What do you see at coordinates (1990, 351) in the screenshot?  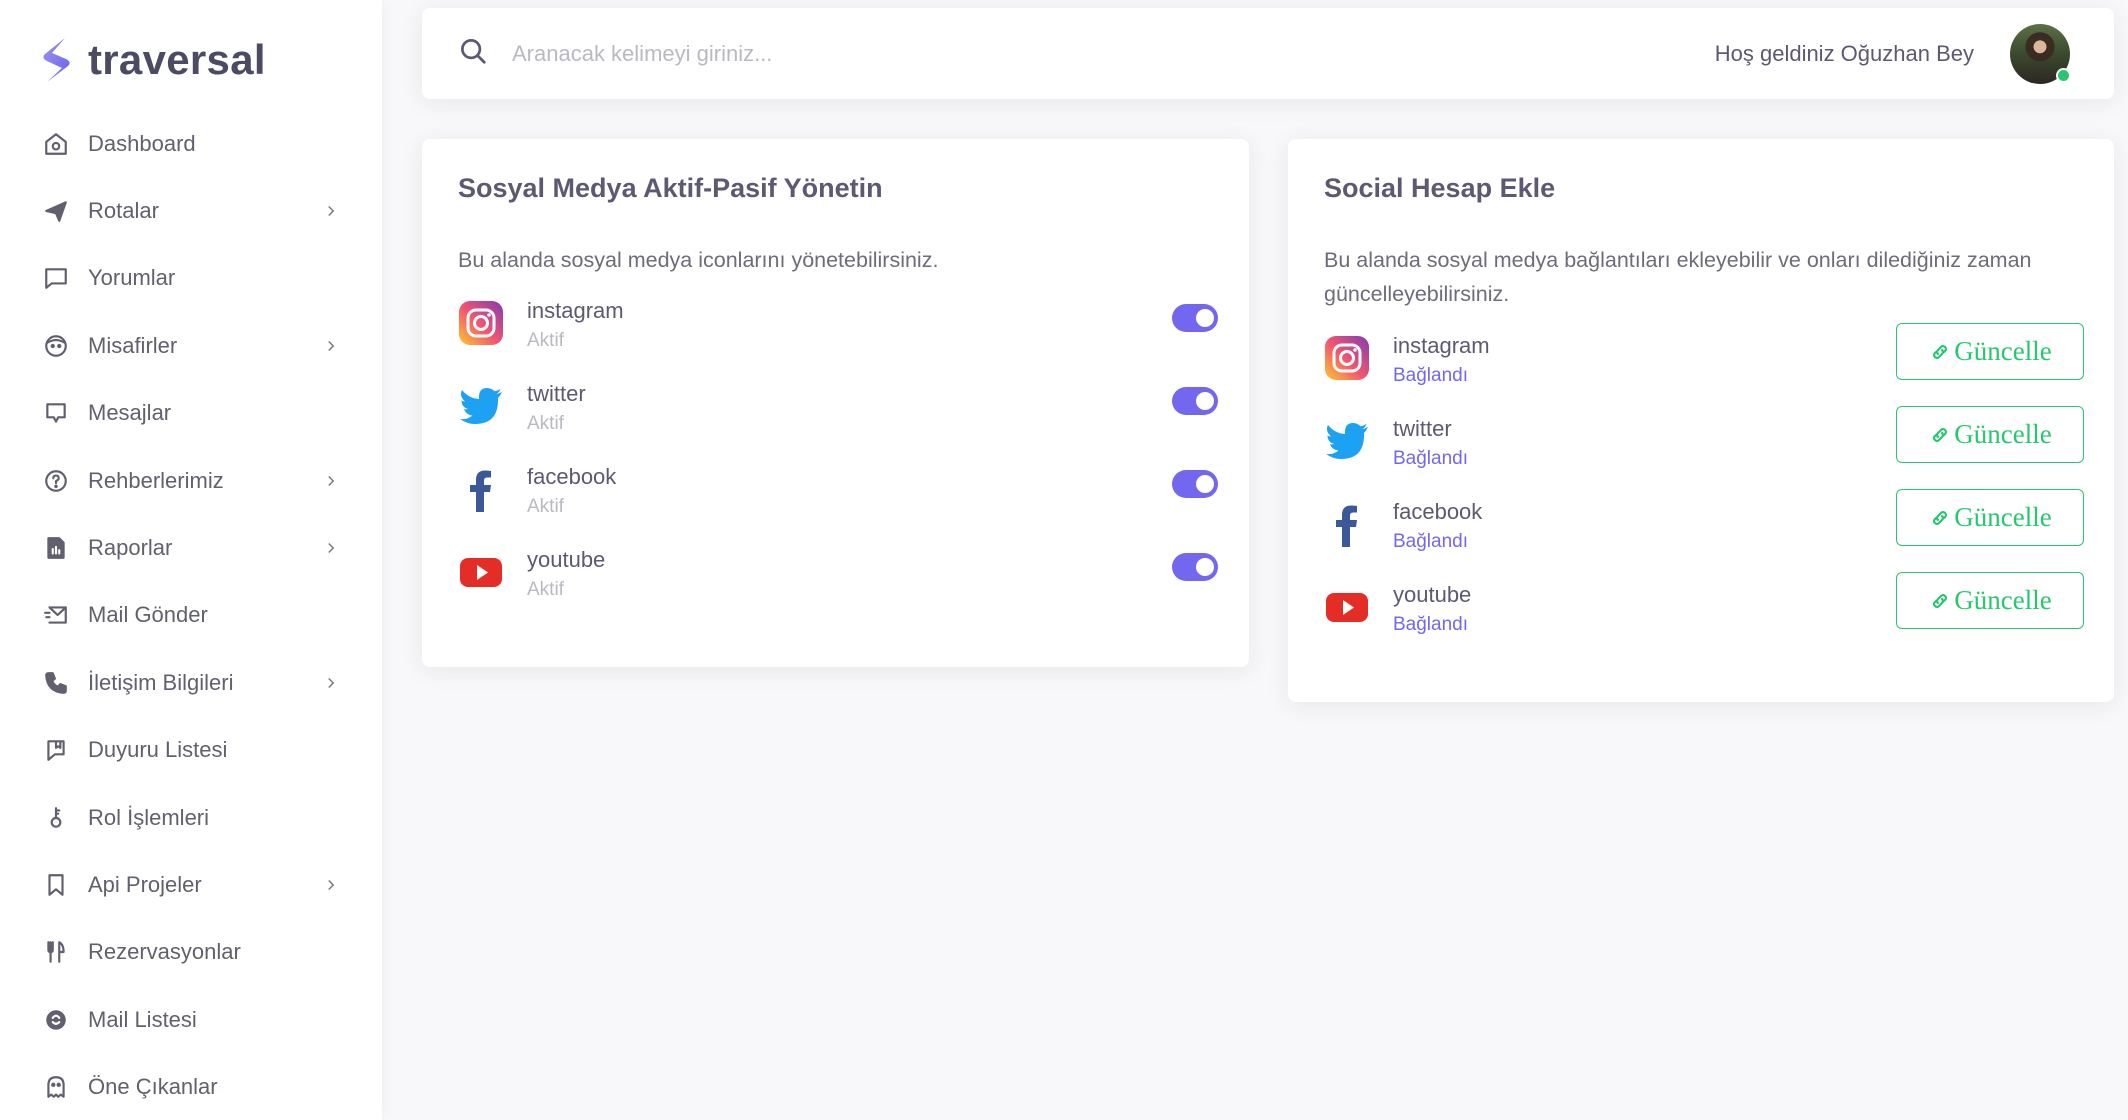 I see `update-instagram-button: Güncelle` at bounding box center [1990, 351].